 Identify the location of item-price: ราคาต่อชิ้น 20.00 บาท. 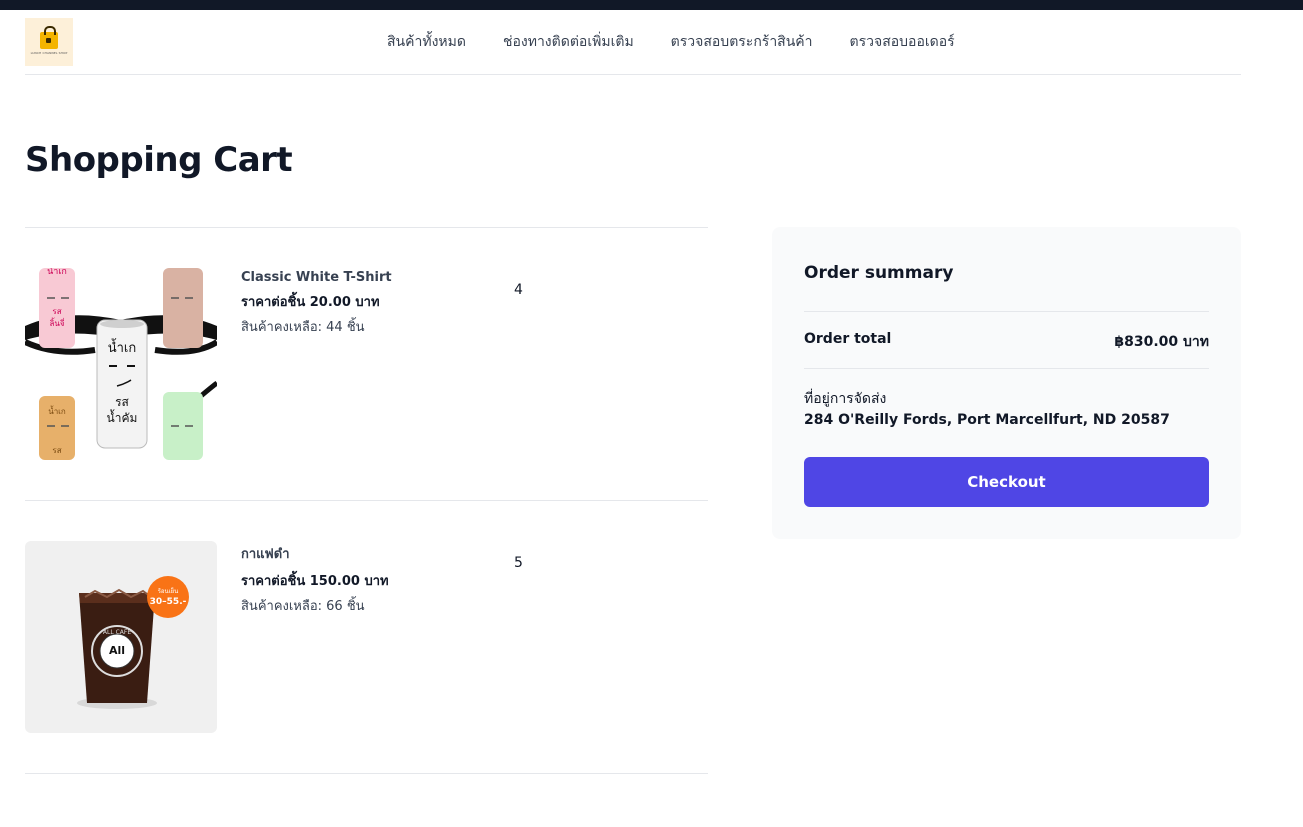
(310, 302).